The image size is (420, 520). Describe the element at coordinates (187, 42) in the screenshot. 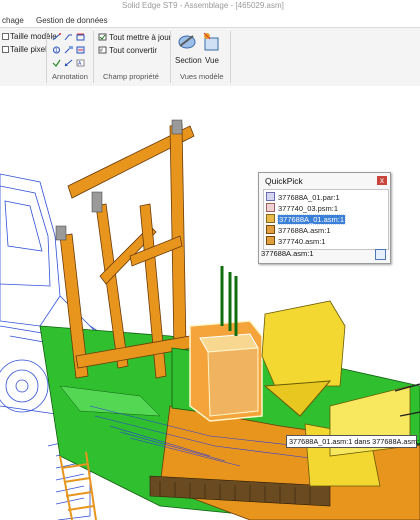

I see `section-icon` at that location.